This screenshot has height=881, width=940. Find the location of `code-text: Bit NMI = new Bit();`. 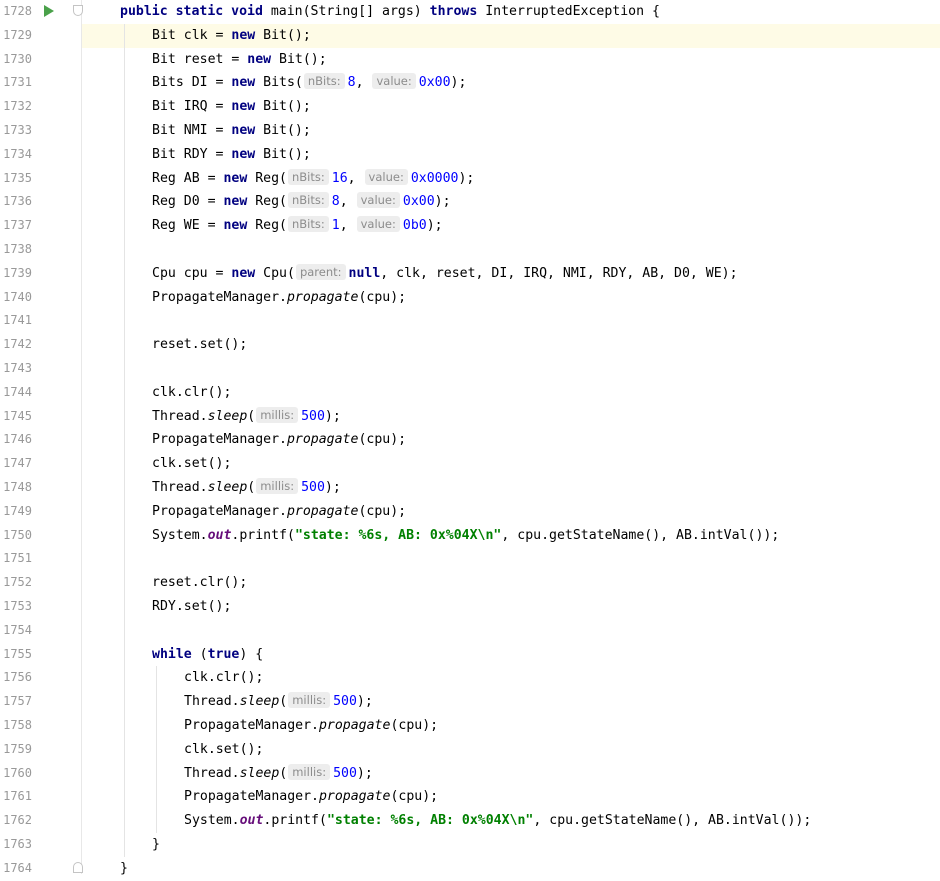

code-text: Bit NMI = new Bit(); is located at coordinates (231, 131).